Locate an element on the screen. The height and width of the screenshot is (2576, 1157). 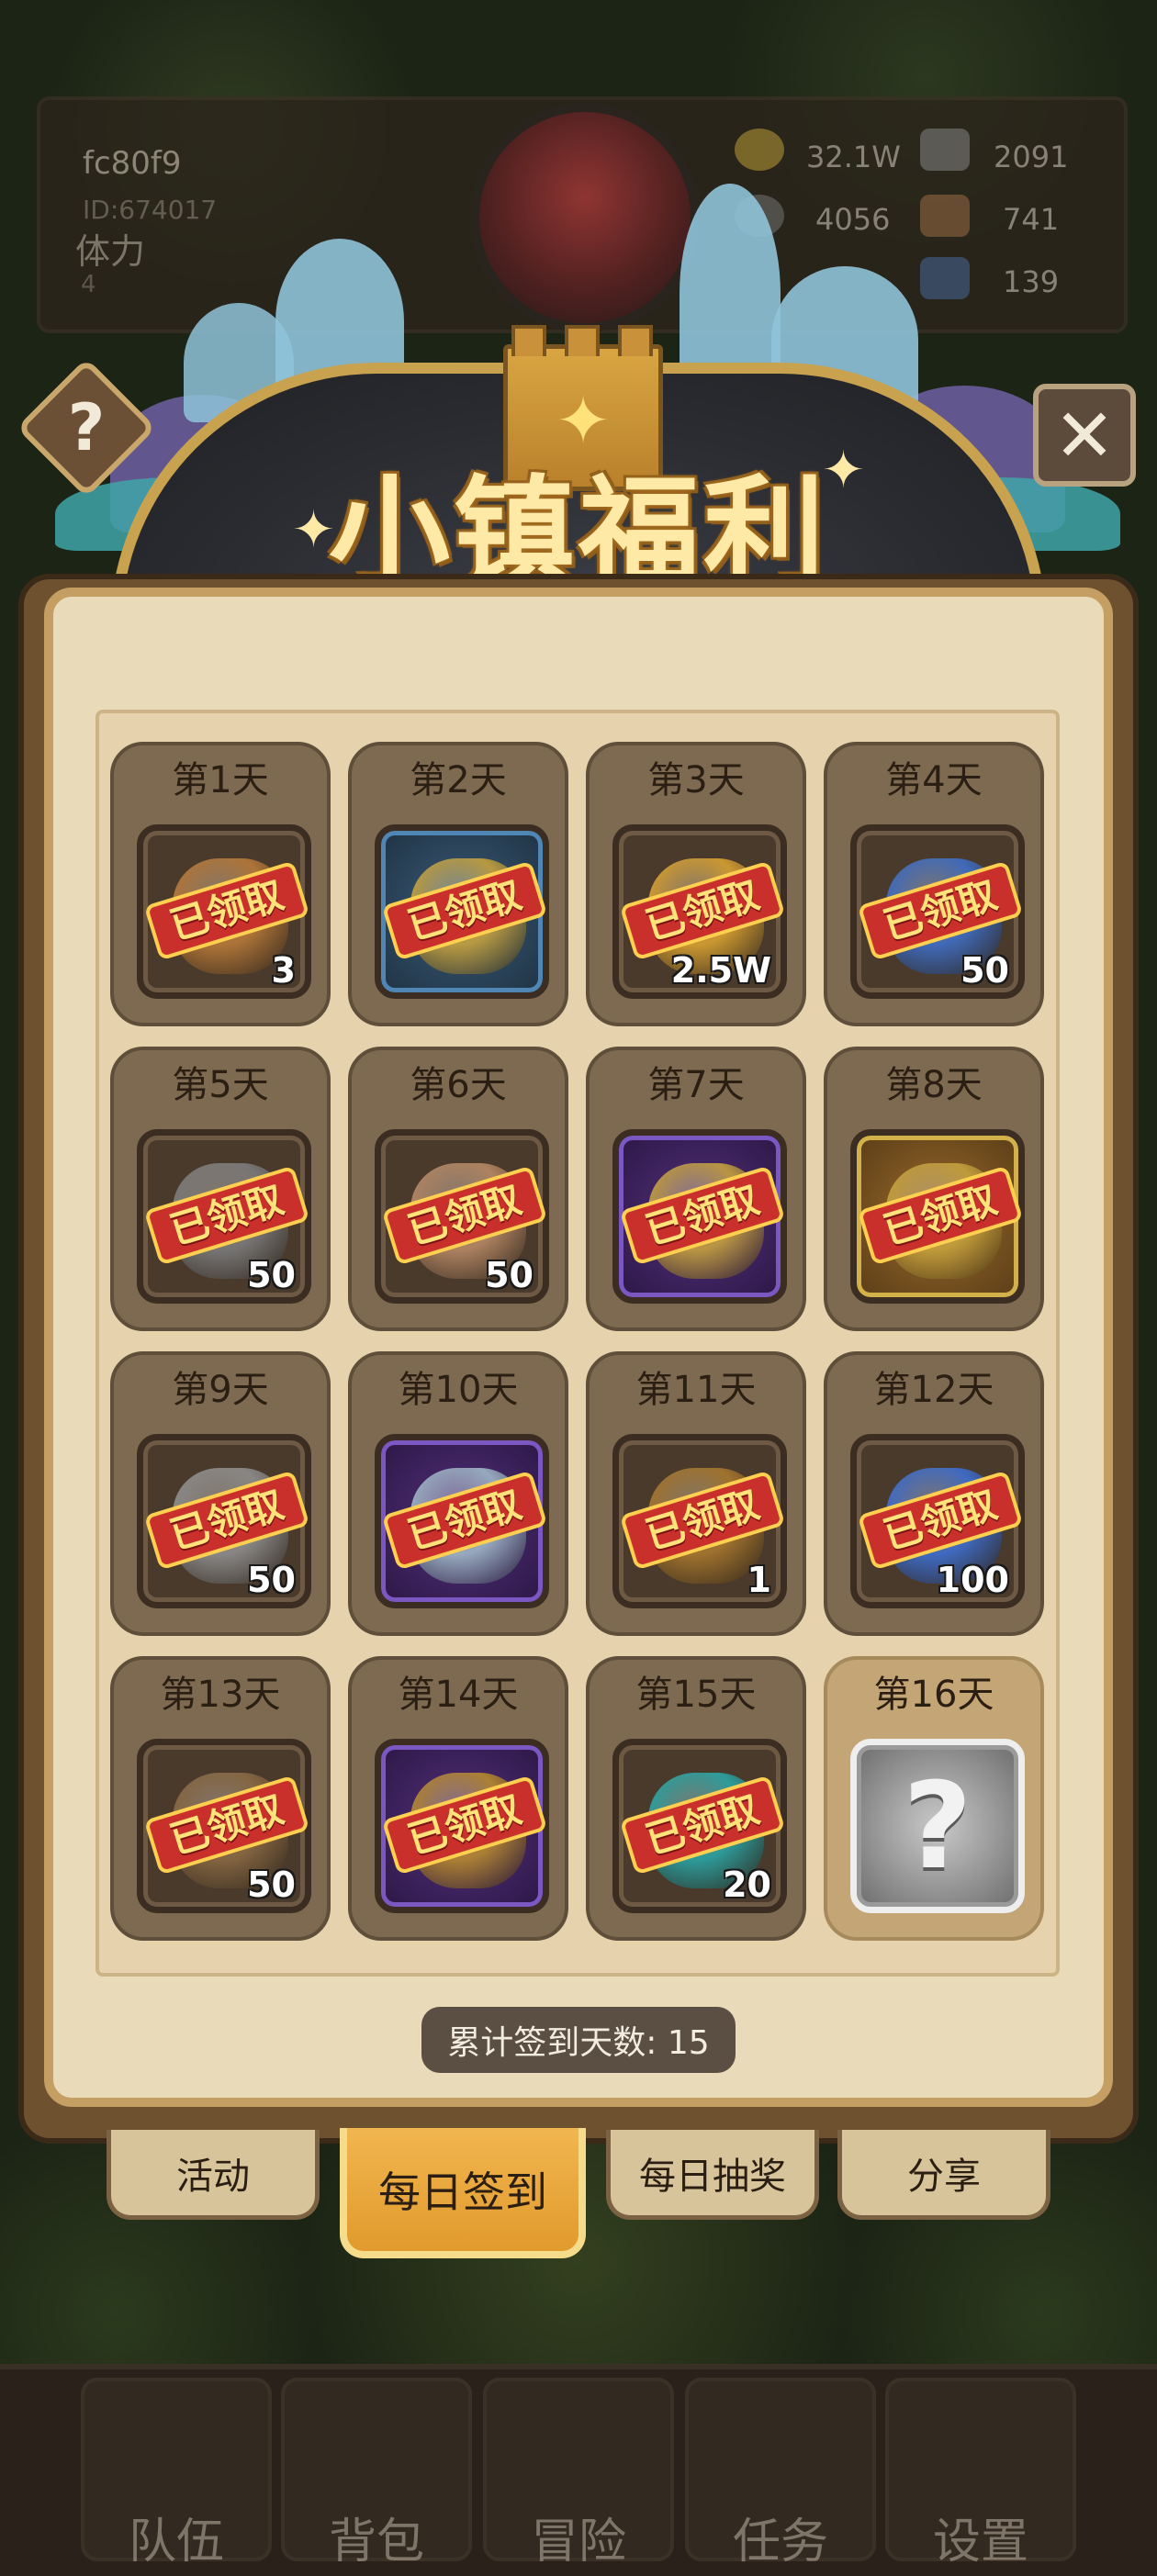
day-card: 第14天已领取 is located at coordinates (458, 1798).